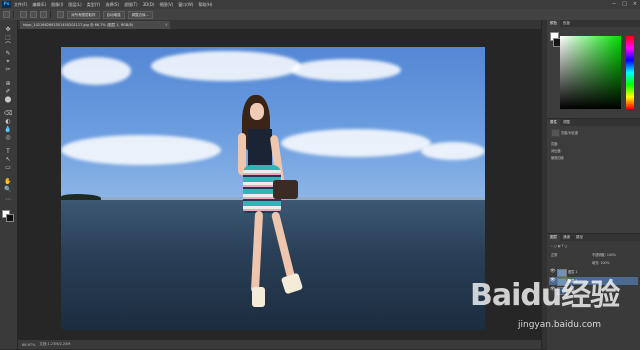 The image size is (640, 350). I want to click on type-tool-icon: T, so click(8, 151).